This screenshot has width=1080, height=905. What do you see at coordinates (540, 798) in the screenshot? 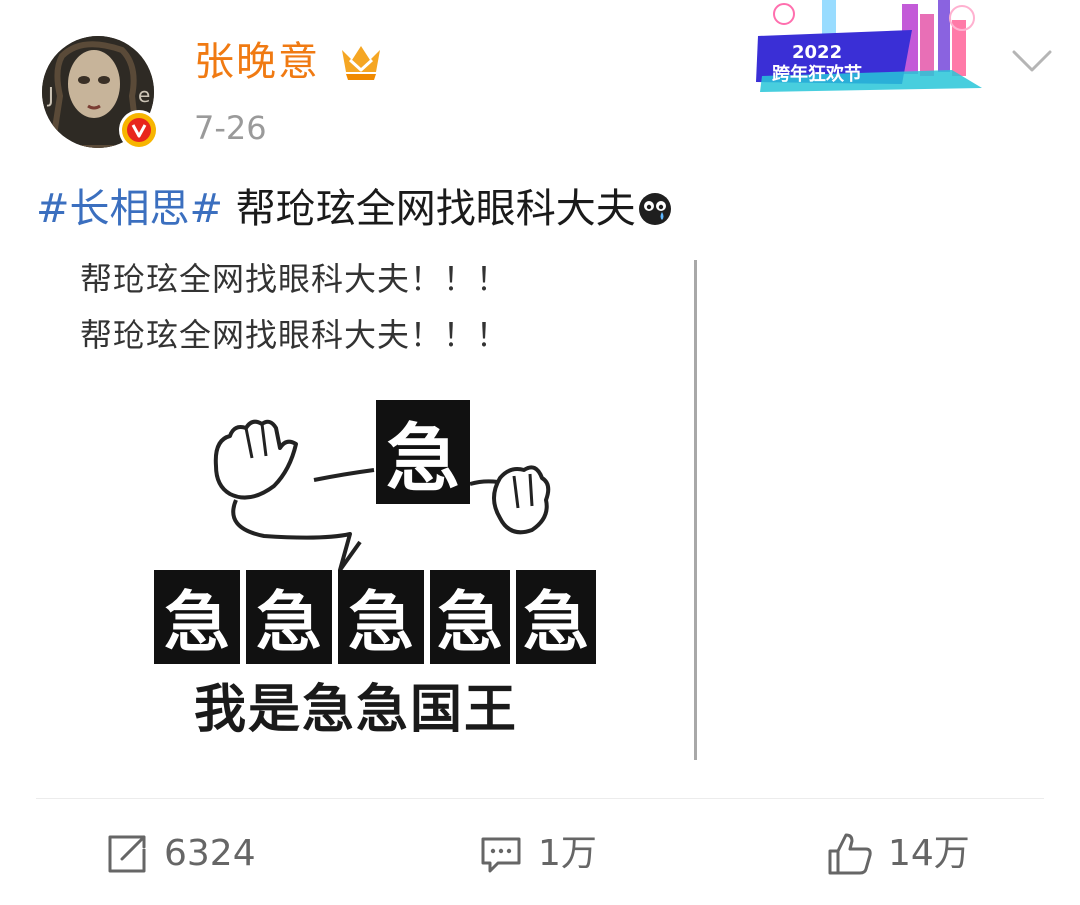
I see `divider` at bounding box center [540, 798].